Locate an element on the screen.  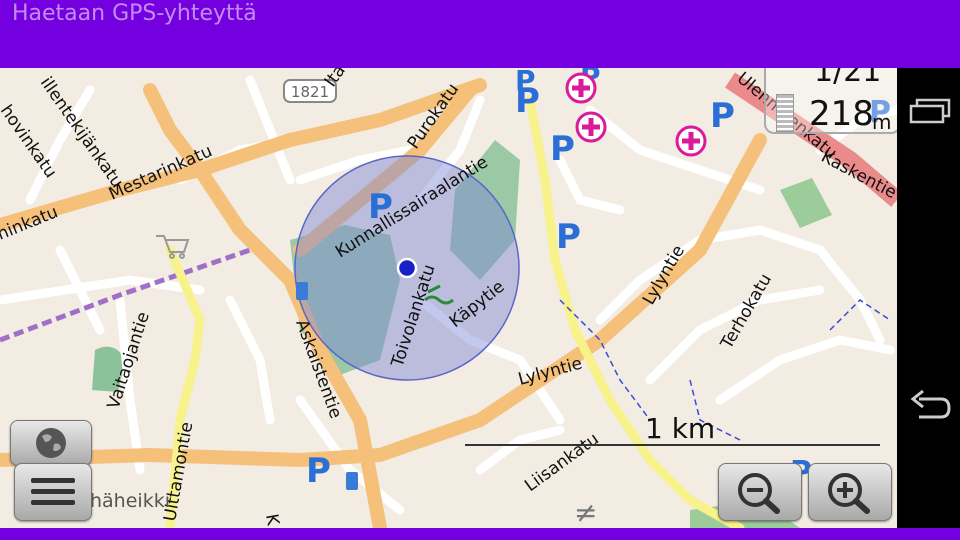
zoom-in-button is located at coordinates (850, 492).